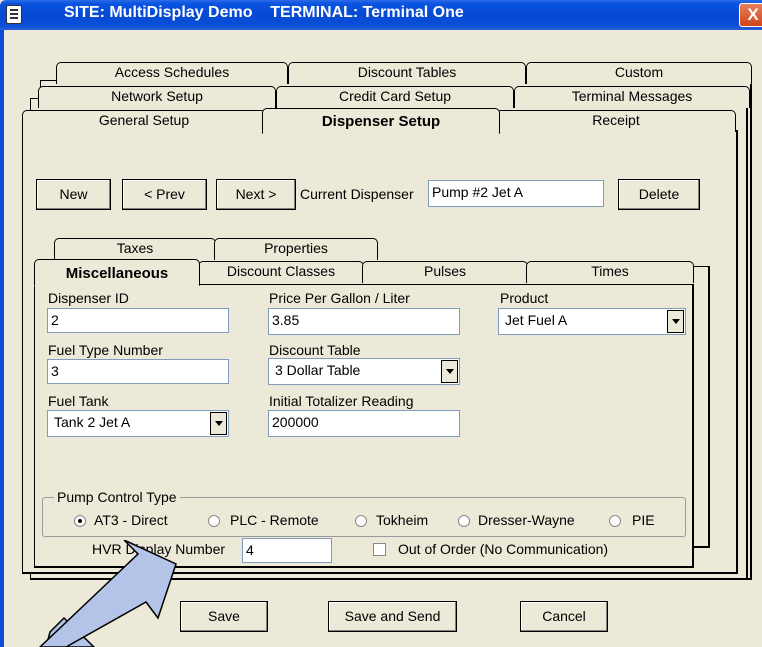 The height and width of the screenshot is (647, 762). Describe the element at coordinates (14, 14) in the screenshot. I see `app-icon` at that location.